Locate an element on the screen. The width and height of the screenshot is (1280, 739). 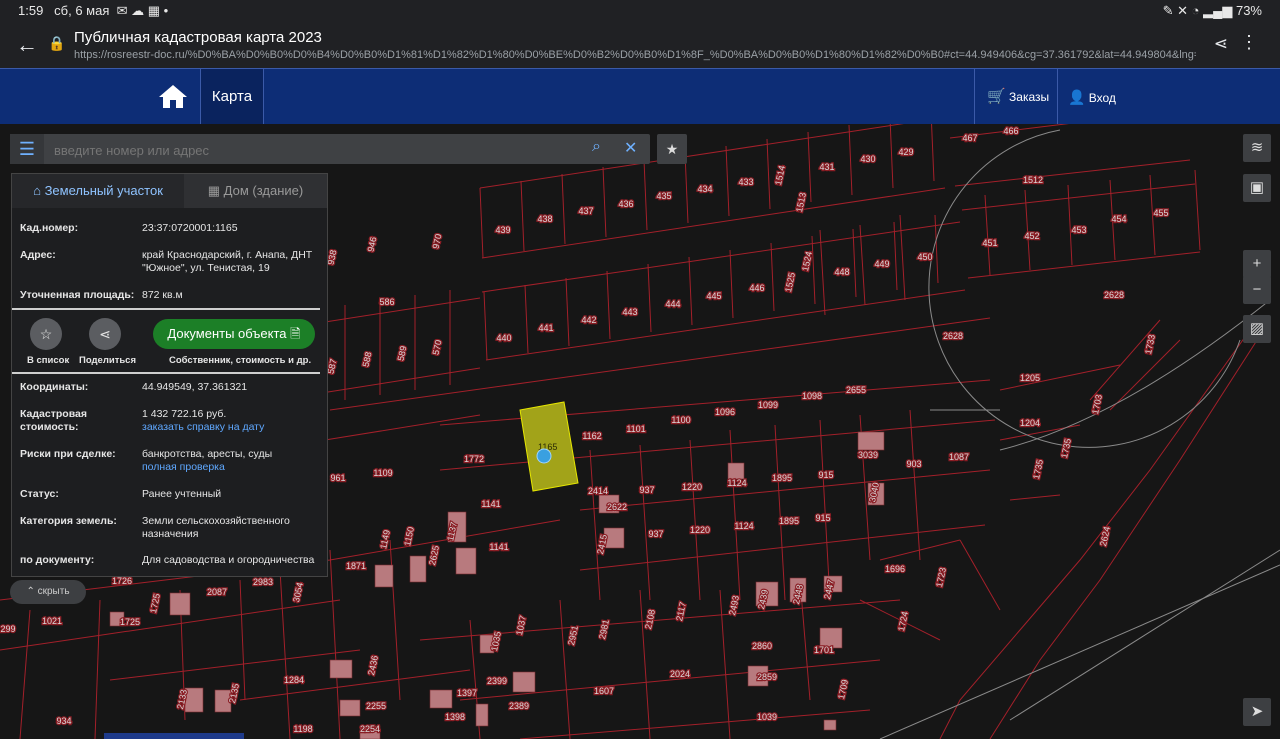
parcel-number-label: 1772 is located at coordinates (474, 459).